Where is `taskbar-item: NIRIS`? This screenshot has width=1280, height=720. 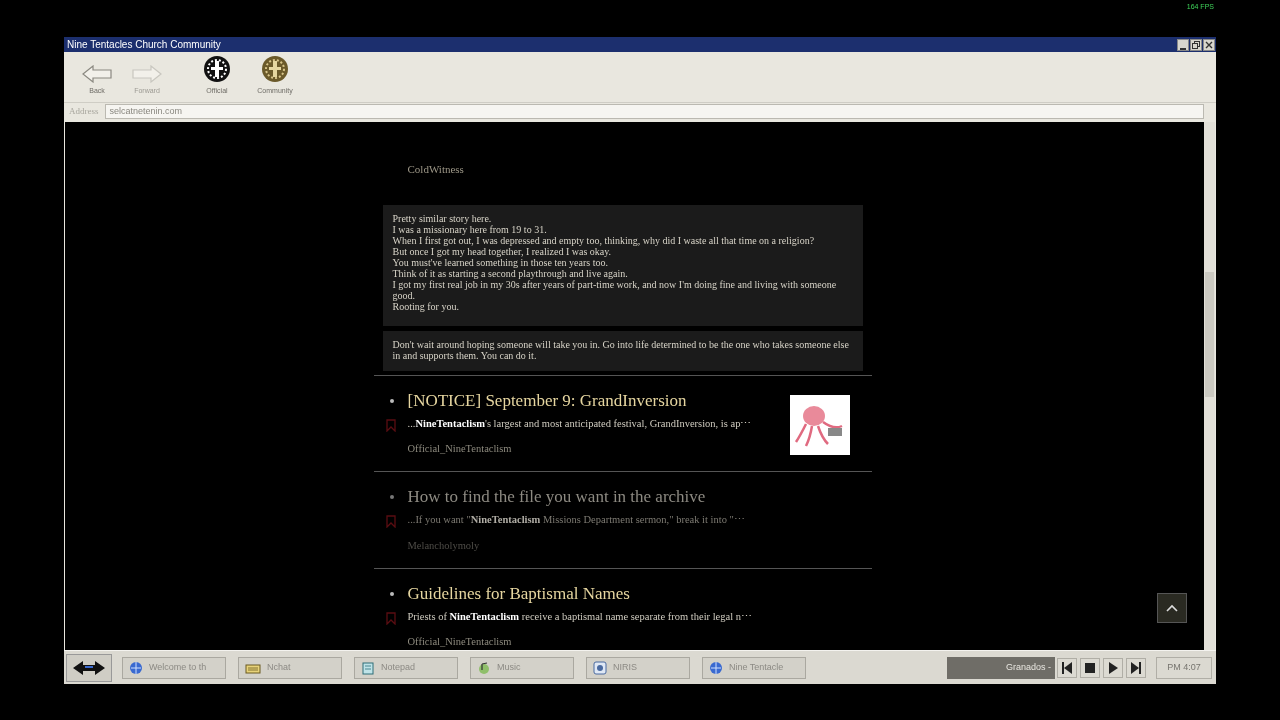
taskbar-item: NIRIS is located at coordinates (638, 667).